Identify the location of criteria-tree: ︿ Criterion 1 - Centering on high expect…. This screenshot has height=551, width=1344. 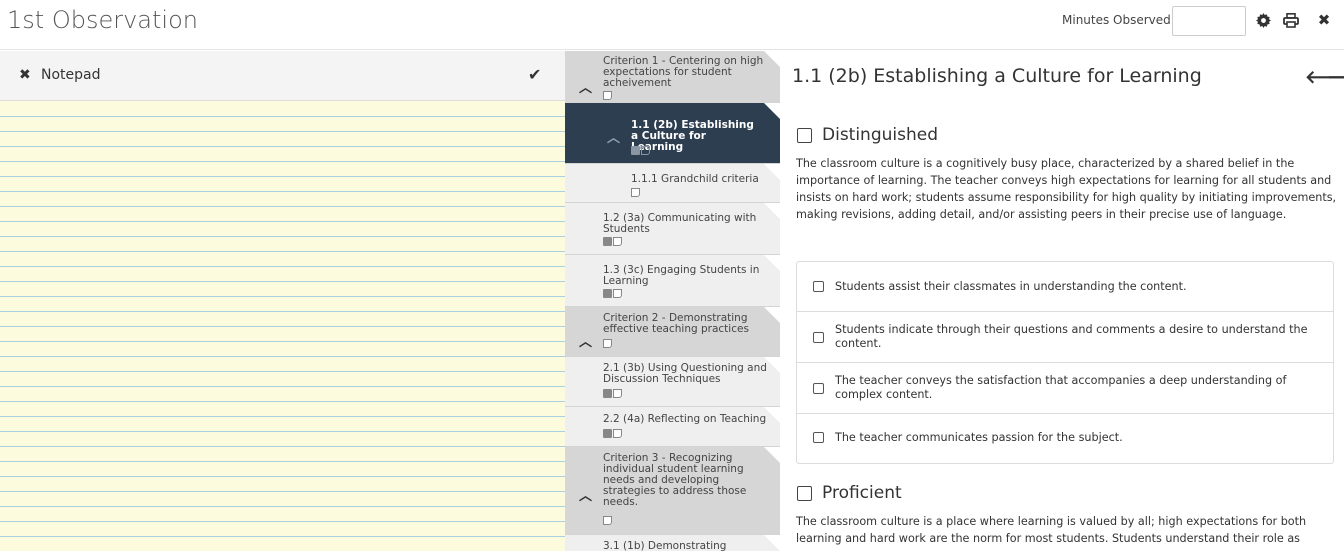
(672, 301).